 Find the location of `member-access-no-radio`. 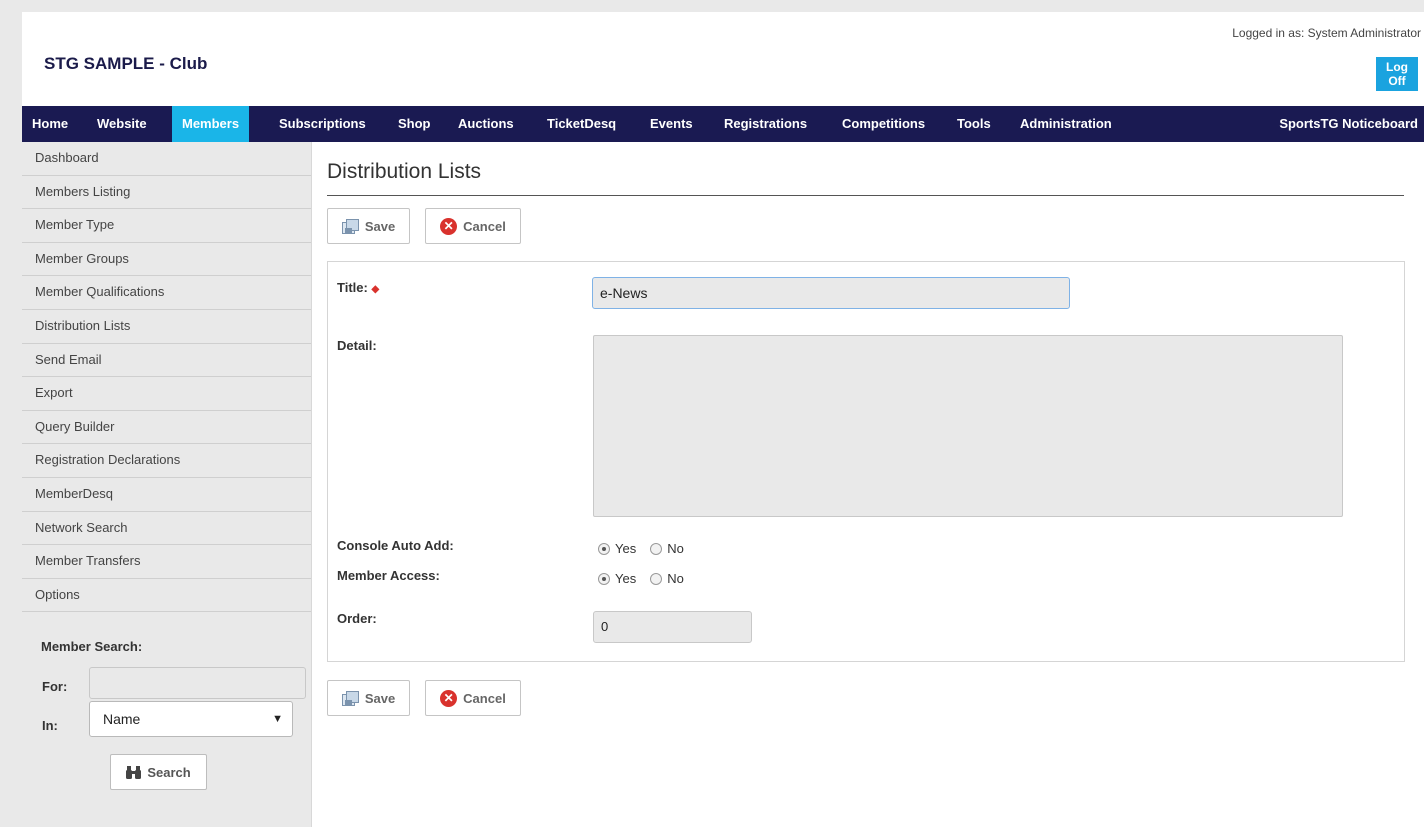

member-access-no-radio is located at coordinates (656, 578).